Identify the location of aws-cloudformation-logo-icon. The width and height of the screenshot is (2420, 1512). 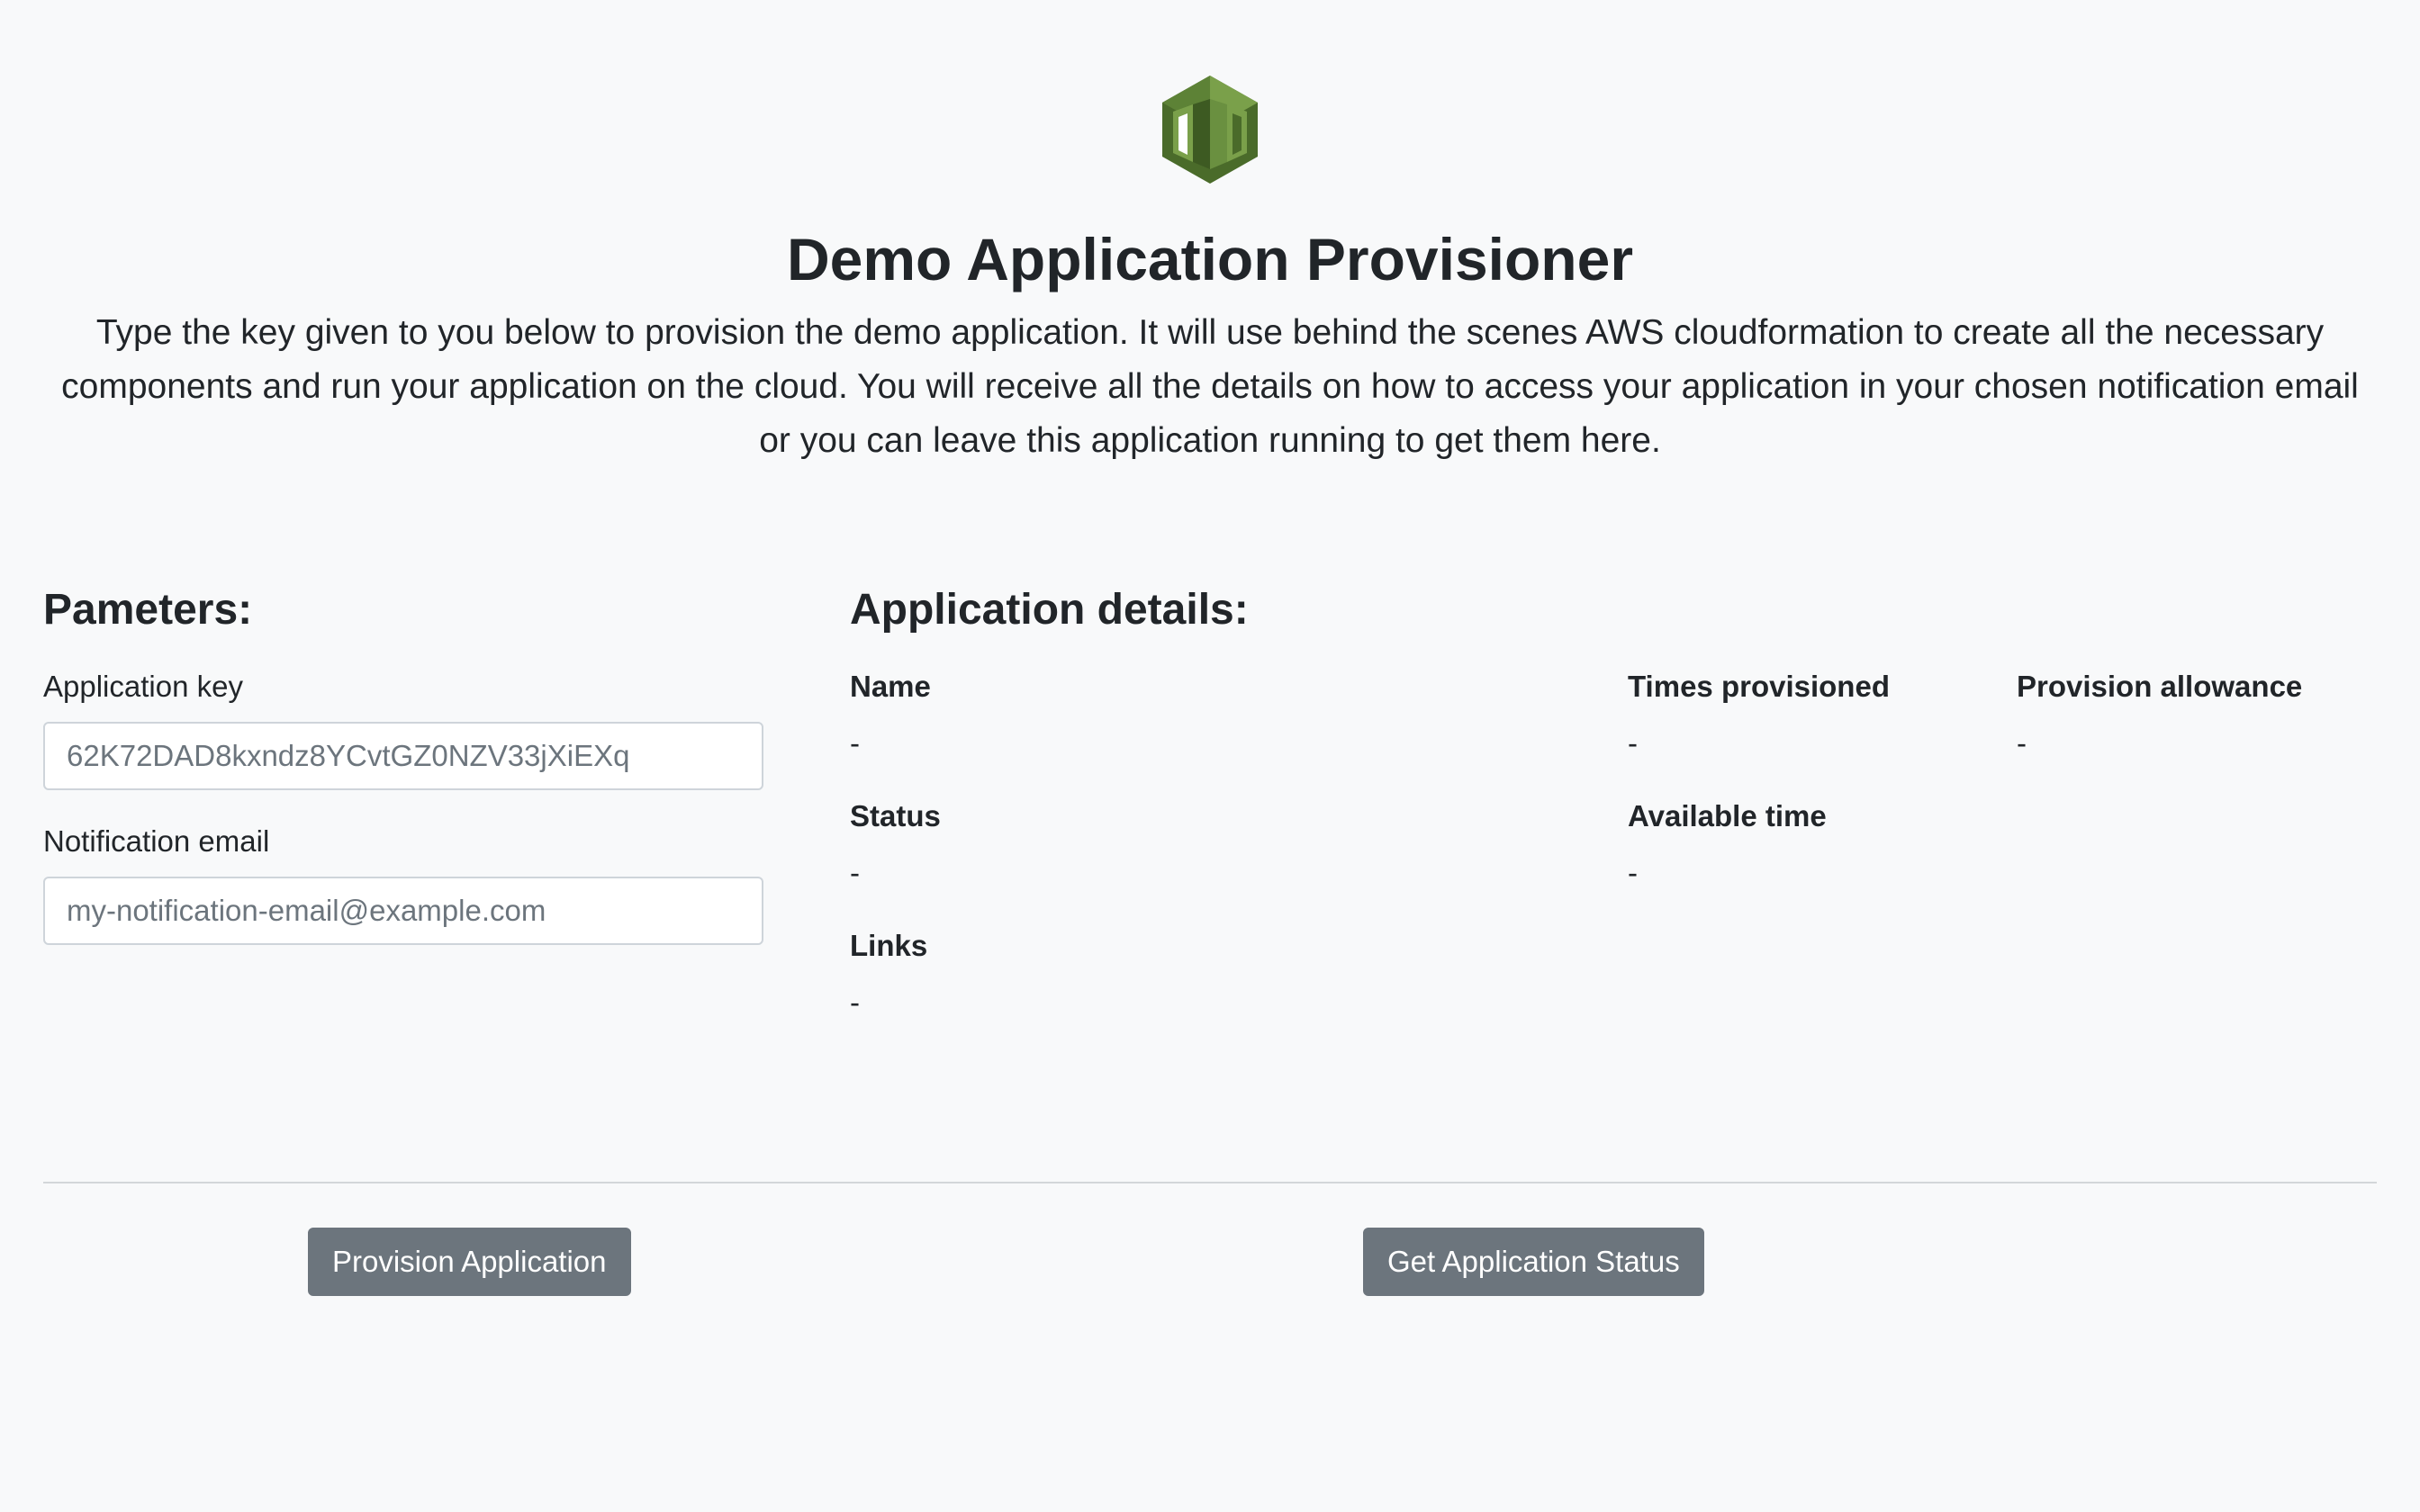
(1210, 130).